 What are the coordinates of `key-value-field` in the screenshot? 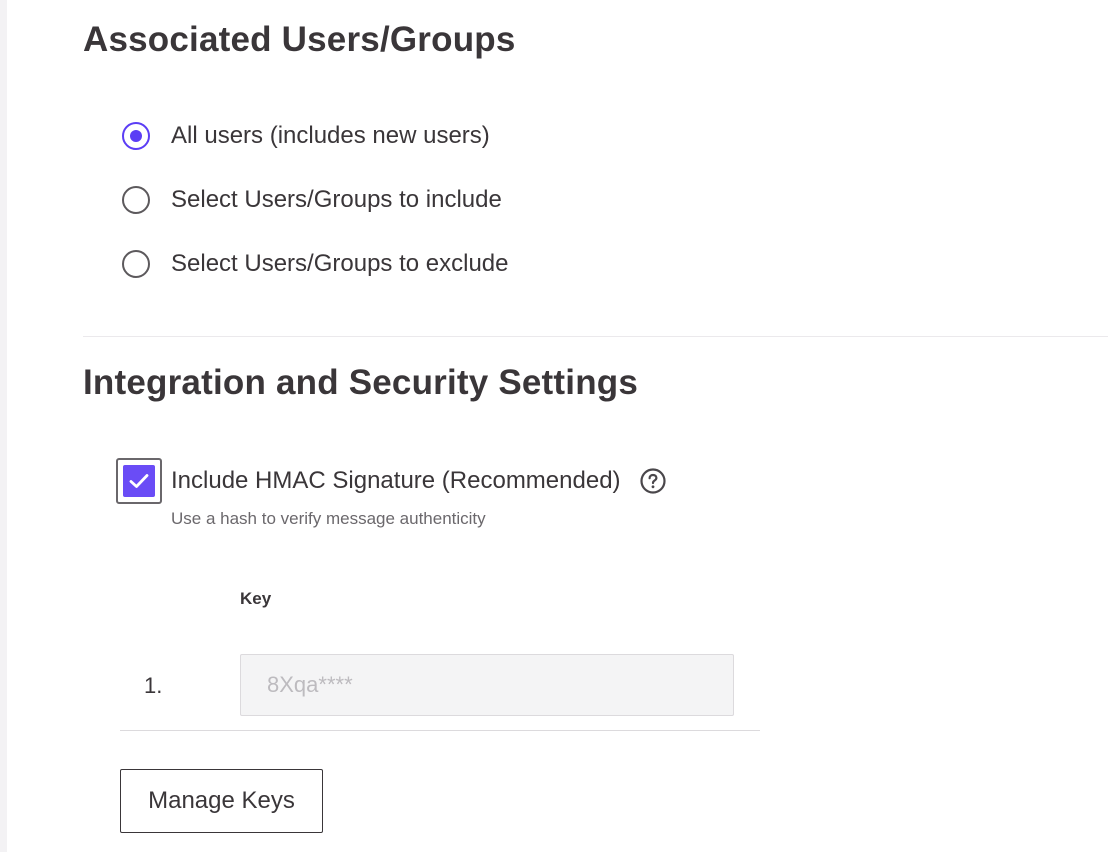 It's located at (487, 685).